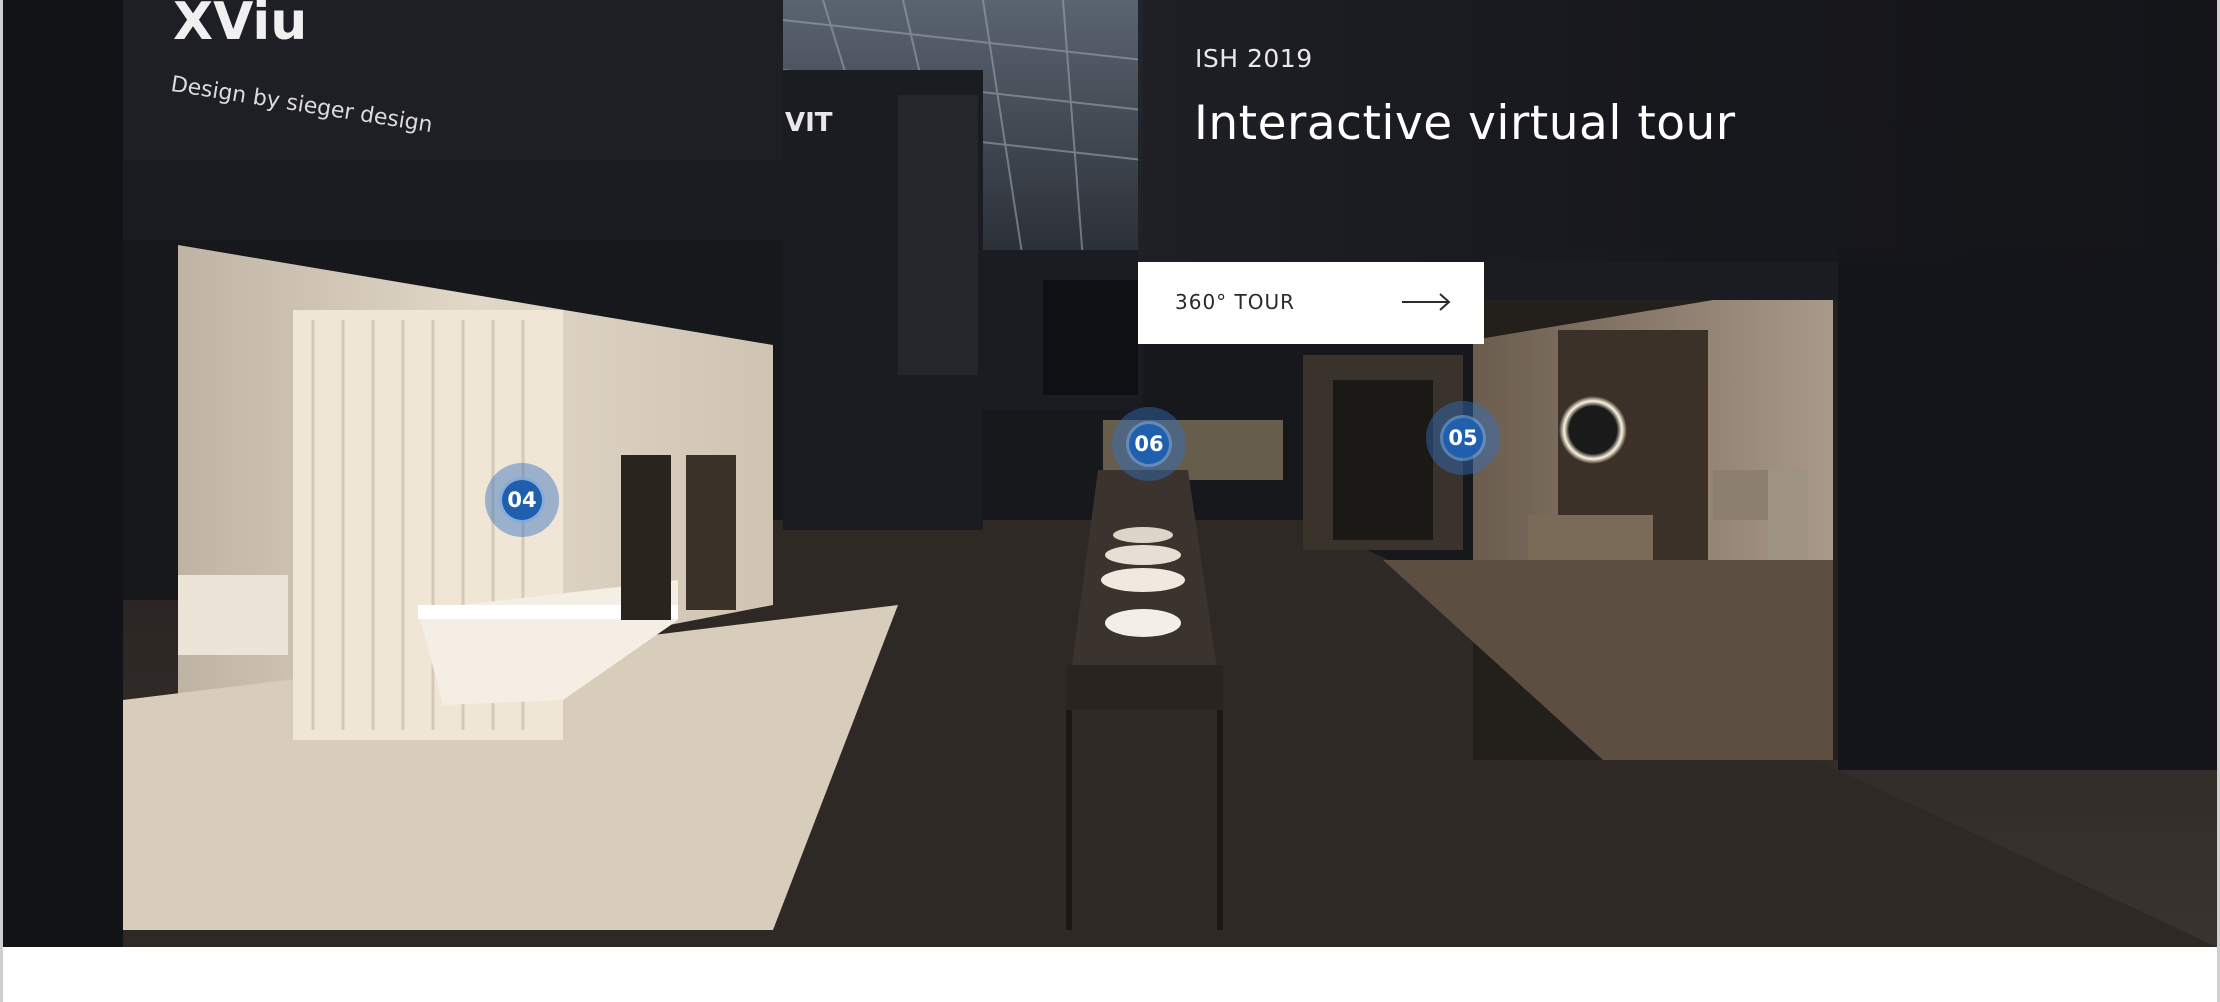  I want to click on page-title: Interactive virtual tour, so click(1465, 123).